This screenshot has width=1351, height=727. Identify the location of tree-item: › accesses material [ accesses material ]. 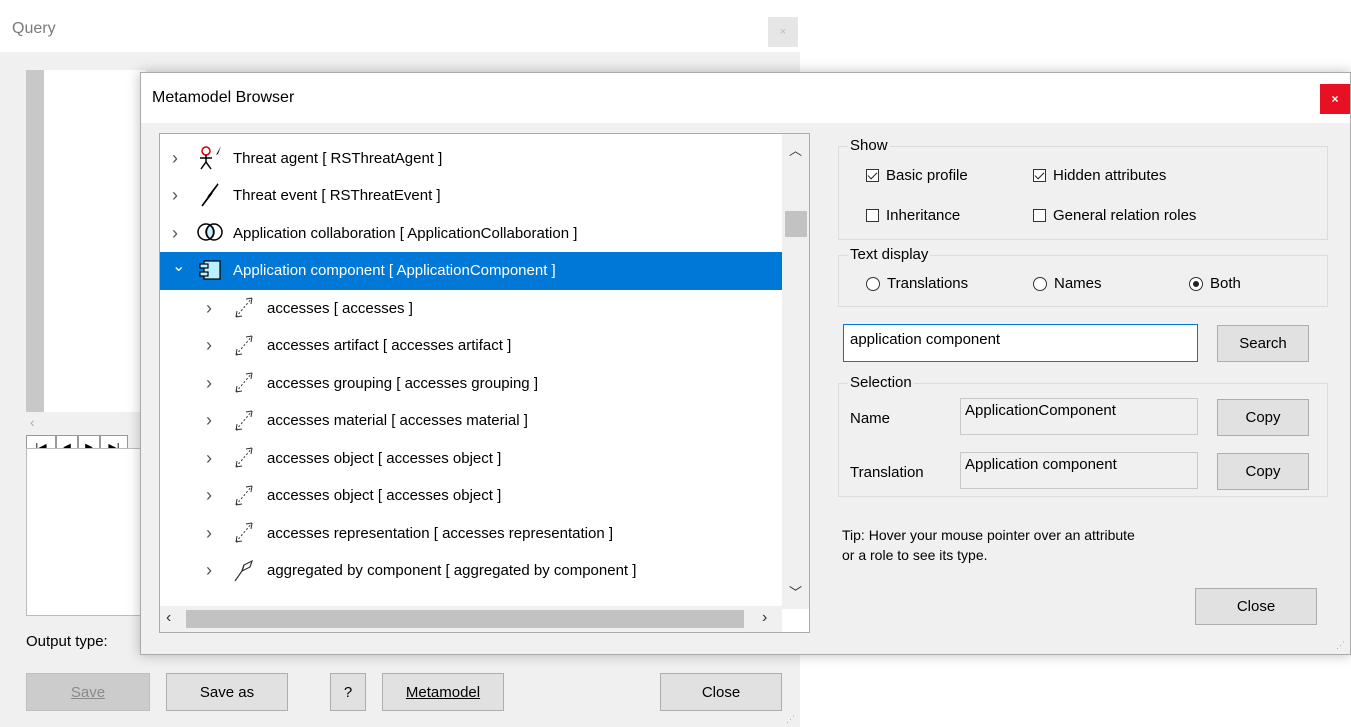
(471, 421).